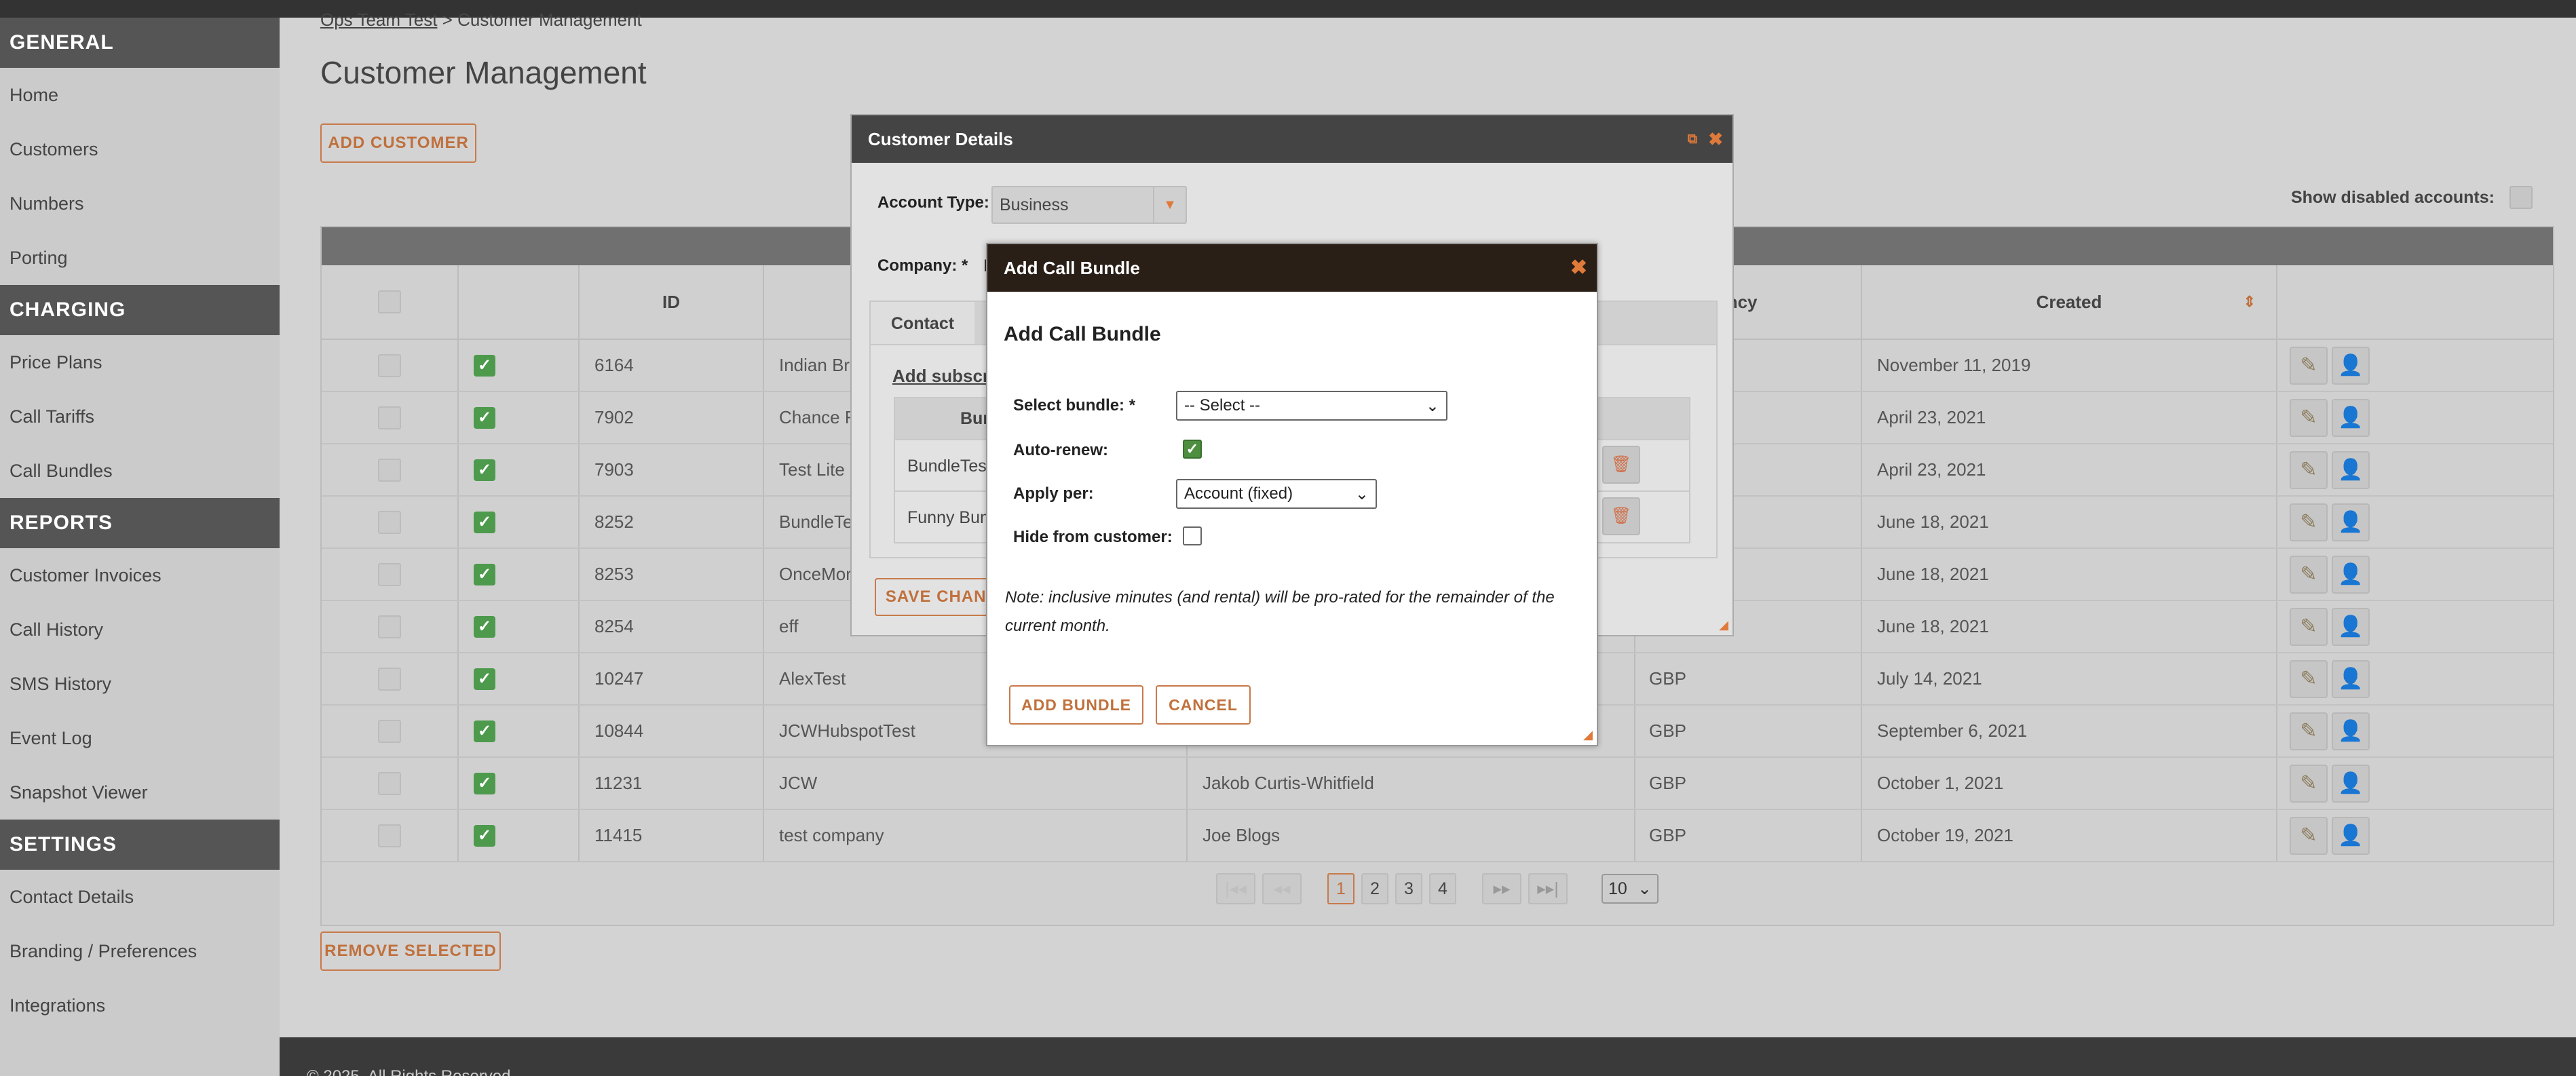 This screenshot has width=2576, height=1076. What do you see at coordinates (140, 1005) in the screenshot?
I see `sidebar-item-integrations: Integrations` at bounding box center [140, 1005].